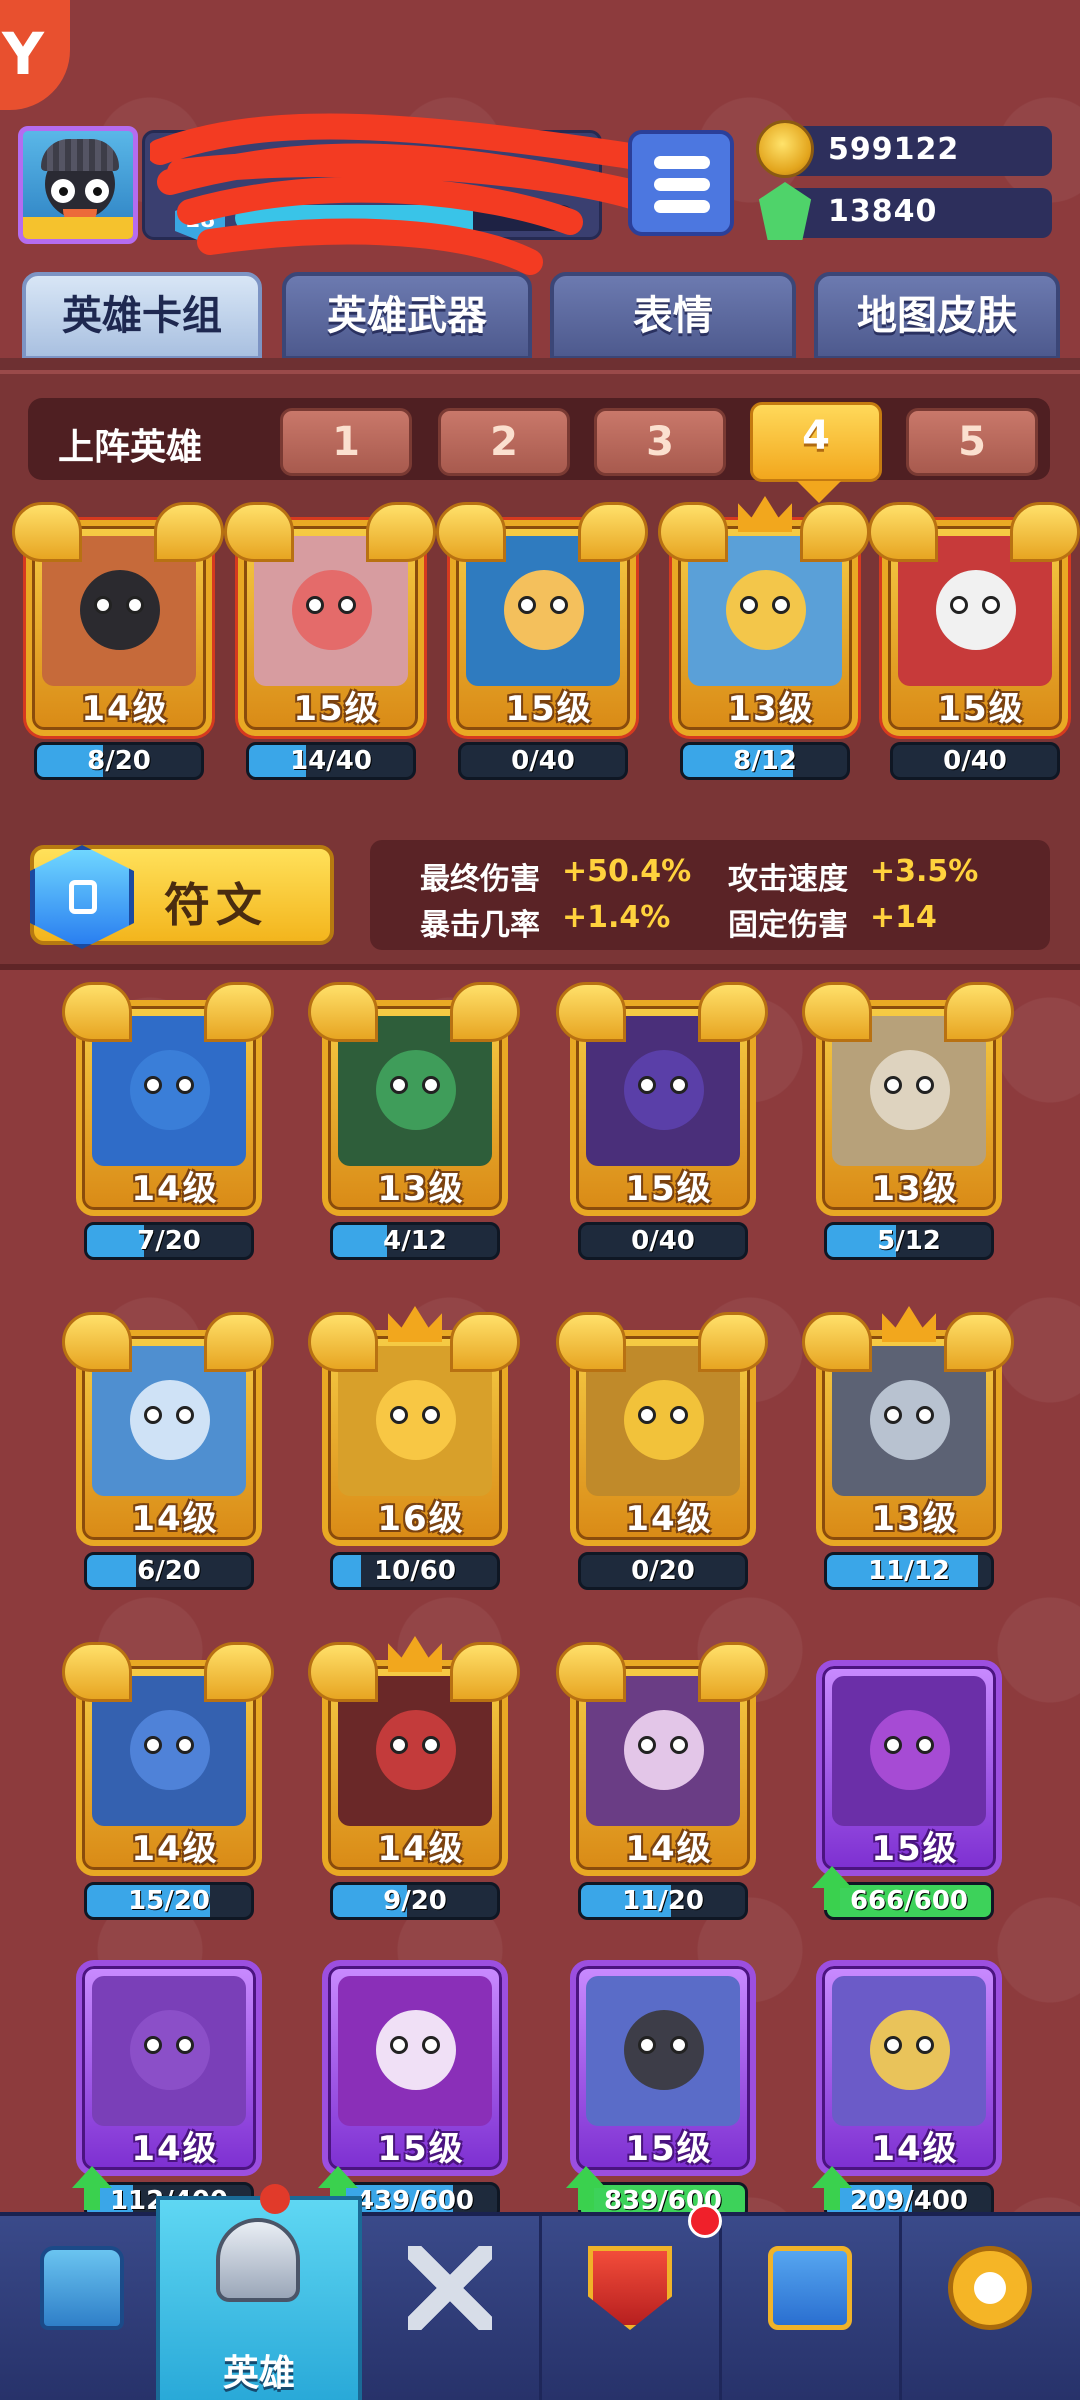 The height and width of the screenshot is (2400, 1080). I want to click on hero-card: 14级 15/20, so click(168, 1784).